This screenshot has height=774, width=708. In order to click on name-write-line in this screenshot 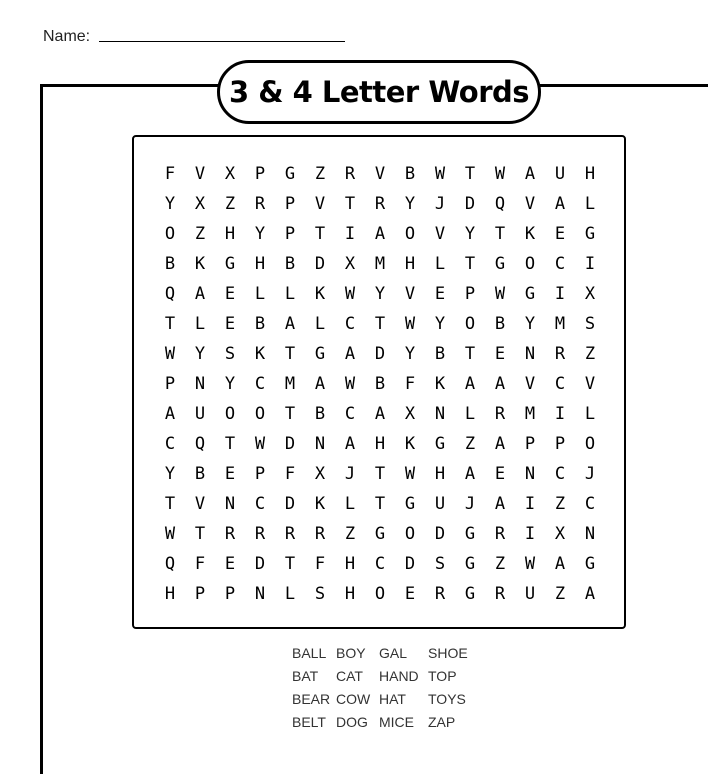, I will do `click(222, 41)`.